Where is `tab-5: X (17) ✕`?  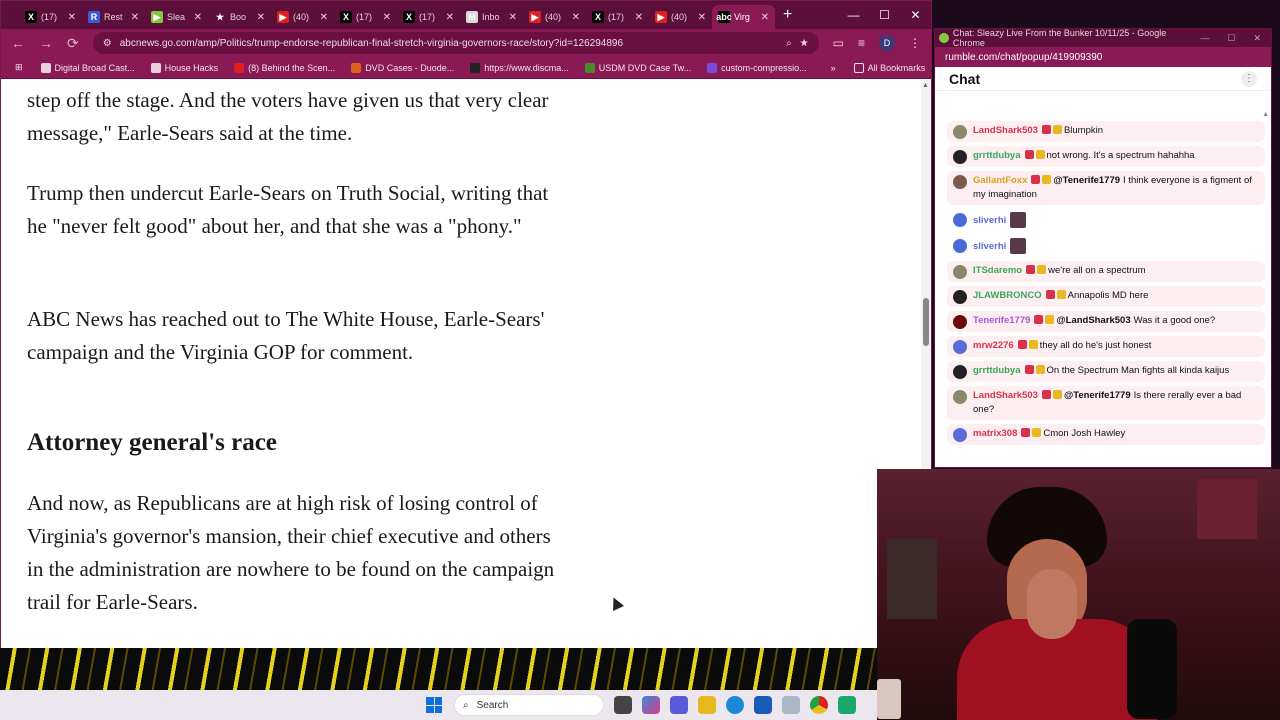
tab-5: X (17) ✕ is located at coordinates (365, 17).